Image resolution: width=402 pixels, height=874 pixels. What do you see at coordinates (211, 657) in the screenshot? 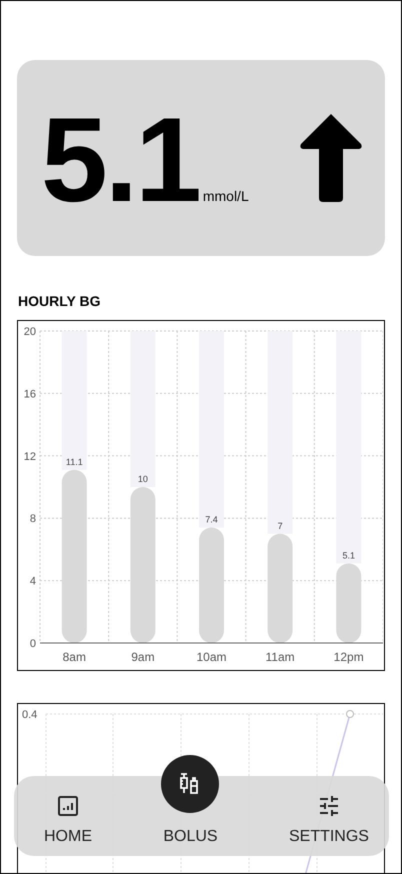
I see `axis-tick-label: 10am` at bounding box center [211, 657].